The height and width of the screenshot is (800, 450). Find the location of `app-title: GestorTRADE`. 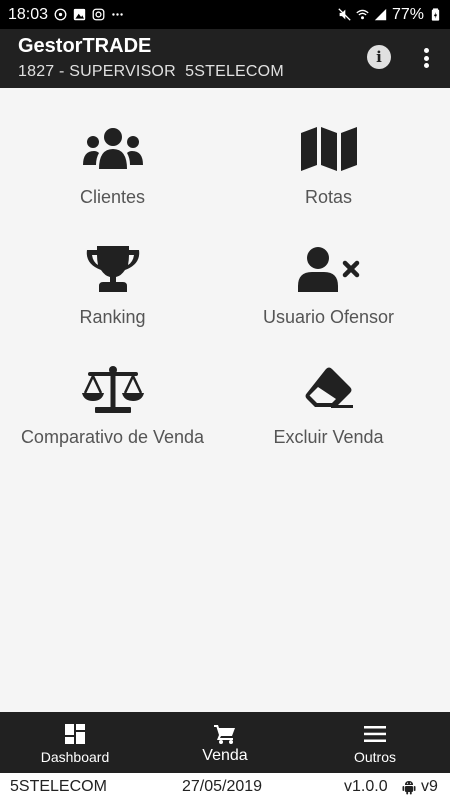

app-title: GestorTRADE is located at coordinates (85, 46).